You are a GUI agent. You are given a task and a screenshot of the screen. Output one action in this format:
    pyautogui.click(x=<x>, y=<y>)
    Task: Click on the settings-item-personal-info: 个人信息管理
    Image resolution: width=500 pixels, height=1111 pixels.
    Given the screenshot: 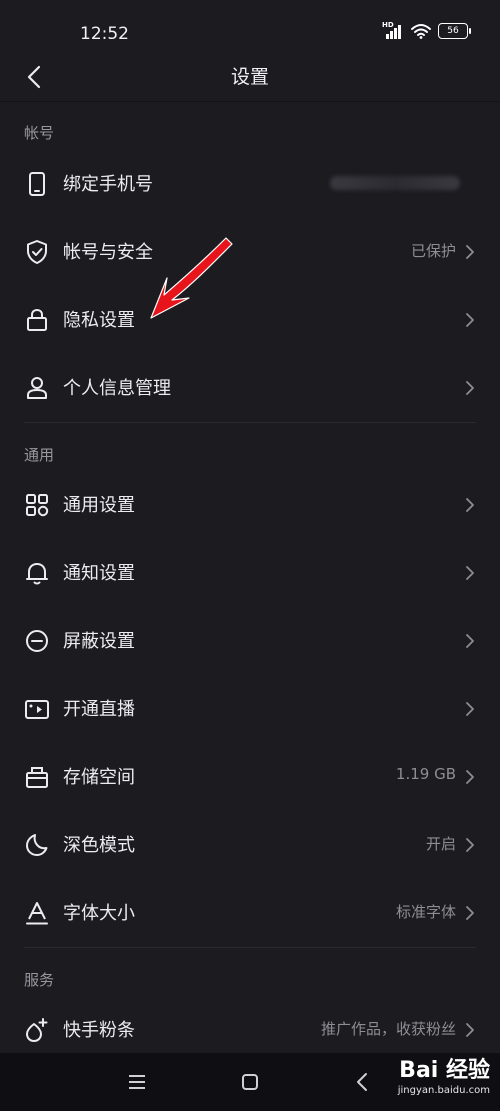 What is the action you would take?
    pyautogui.click(x=250, y=388)
    